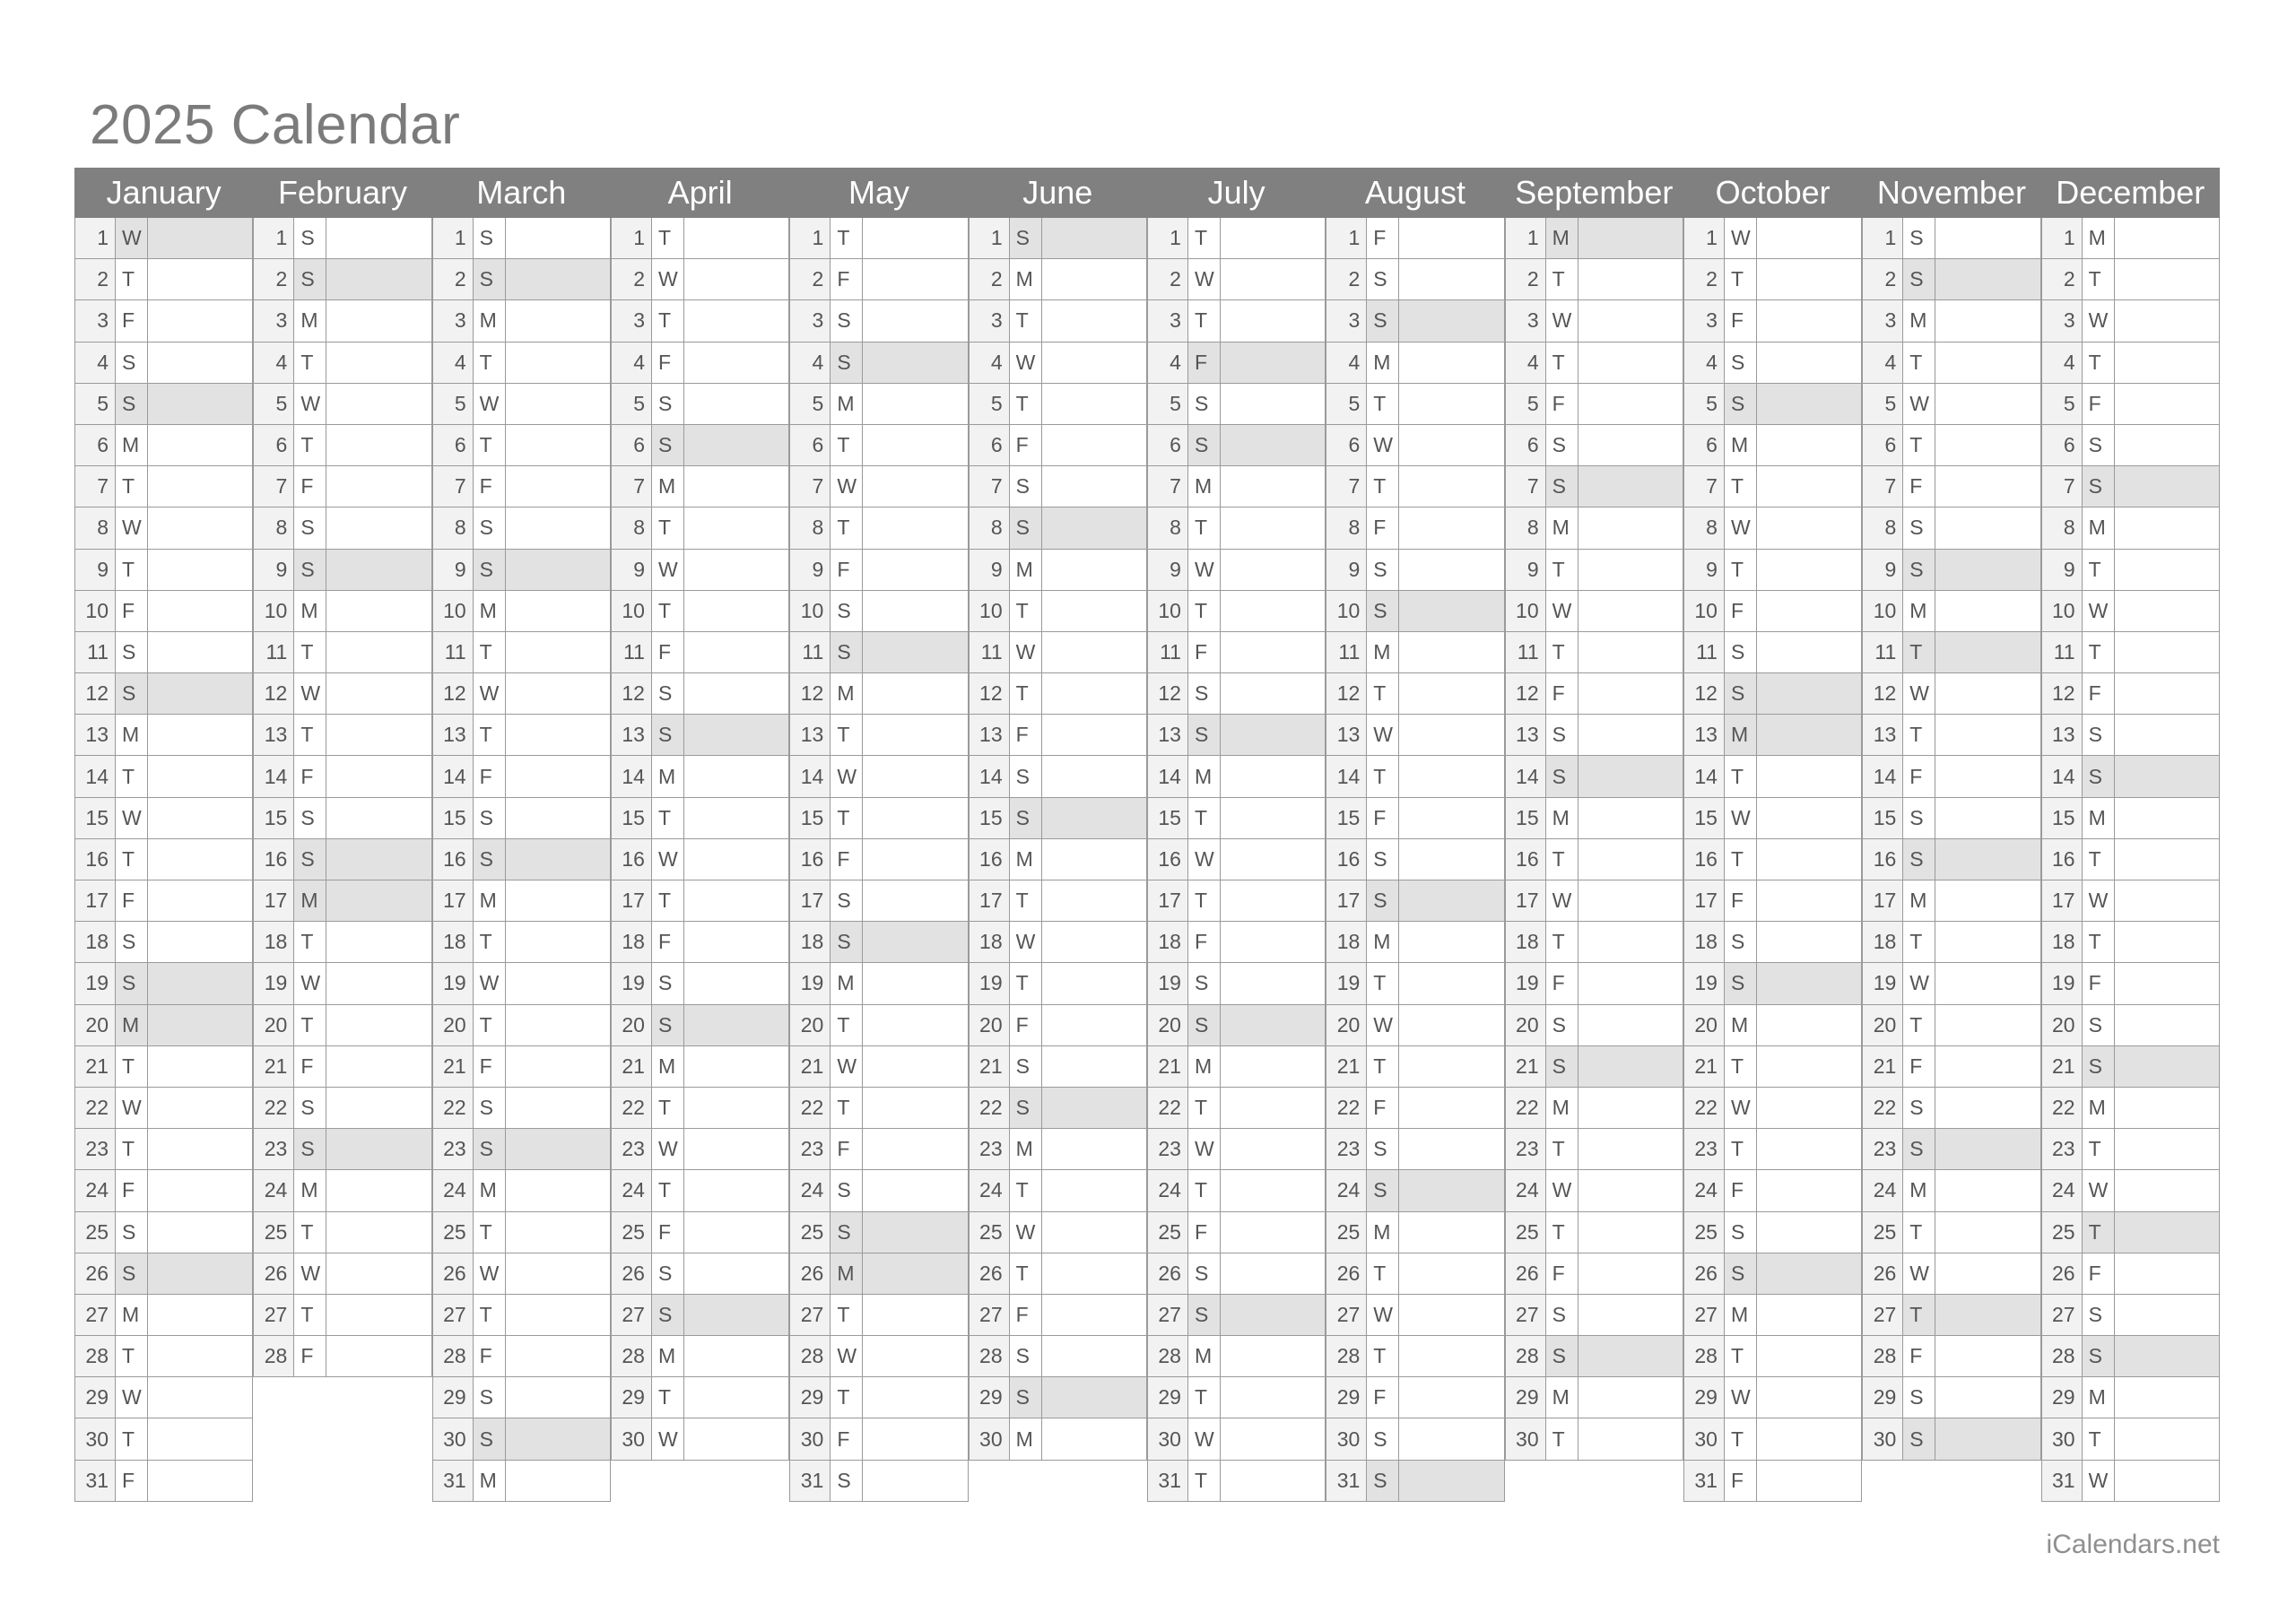  Describe the element at coordinates (1593, 818) in the screenshot. I see `day-row: 15 M` at that location.